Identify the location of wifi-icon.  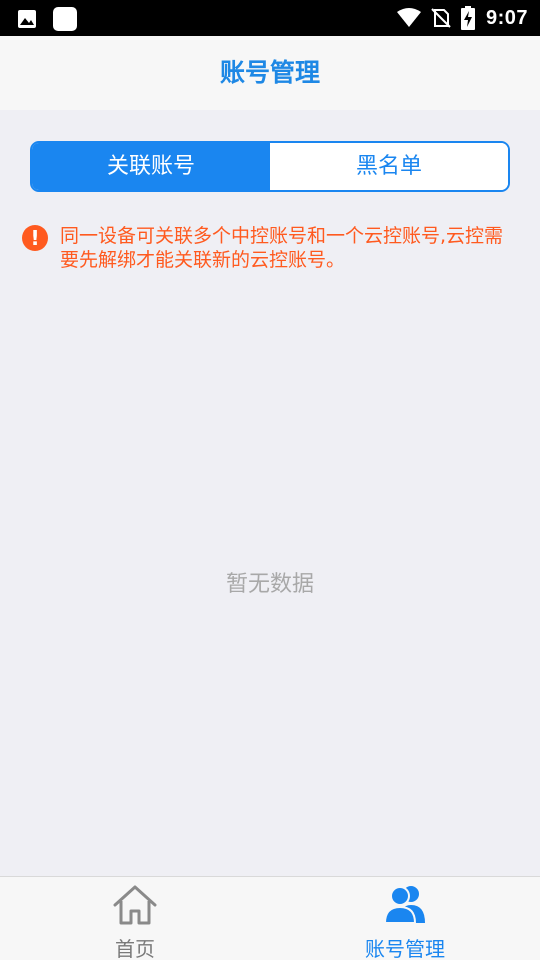
(409, 18).